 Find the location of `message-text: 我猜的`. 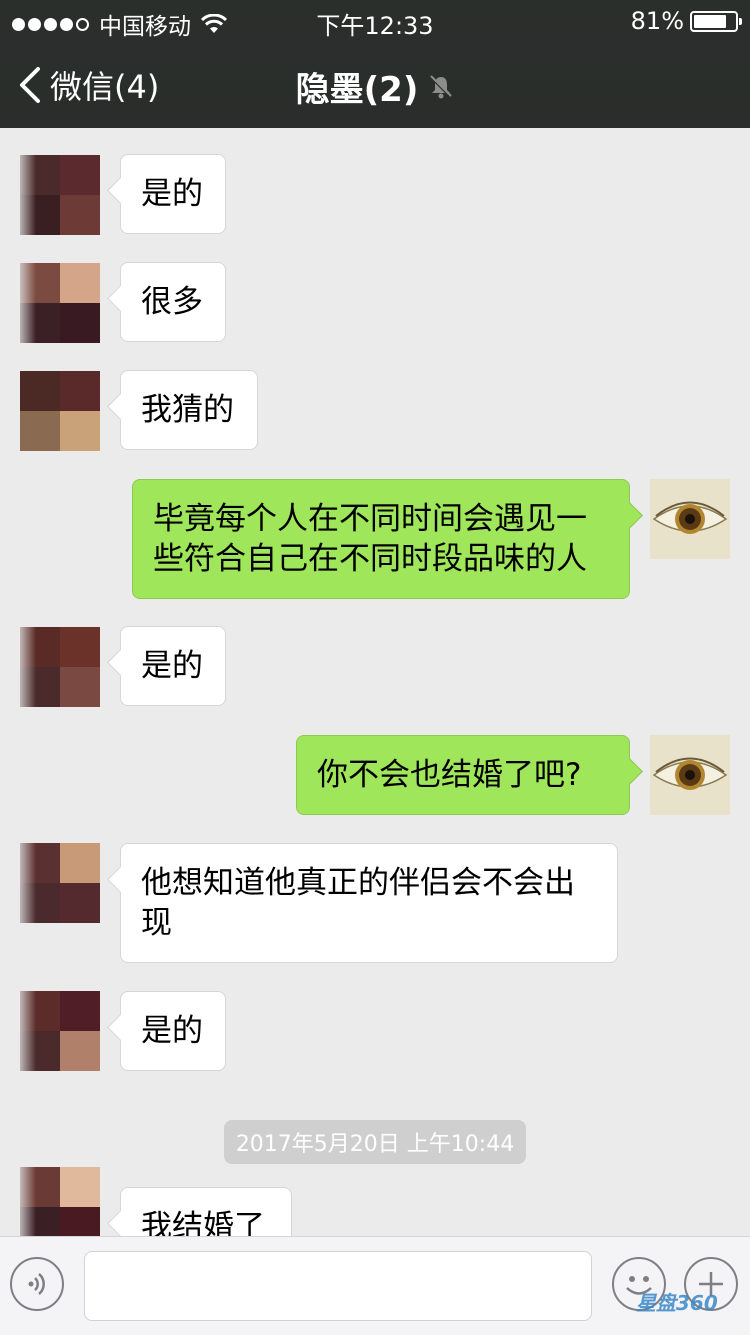

message-text: 我猜的 is located at coordinates (187, 410).